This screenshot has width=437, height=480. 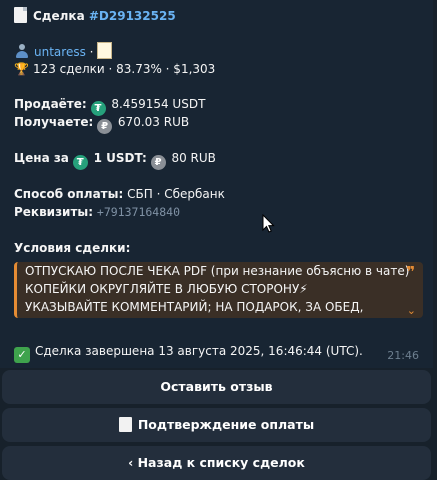 What do you see at coordinates (20, 15) in the screenshot?
I see `document-icon` at bounding box center [20, 15].